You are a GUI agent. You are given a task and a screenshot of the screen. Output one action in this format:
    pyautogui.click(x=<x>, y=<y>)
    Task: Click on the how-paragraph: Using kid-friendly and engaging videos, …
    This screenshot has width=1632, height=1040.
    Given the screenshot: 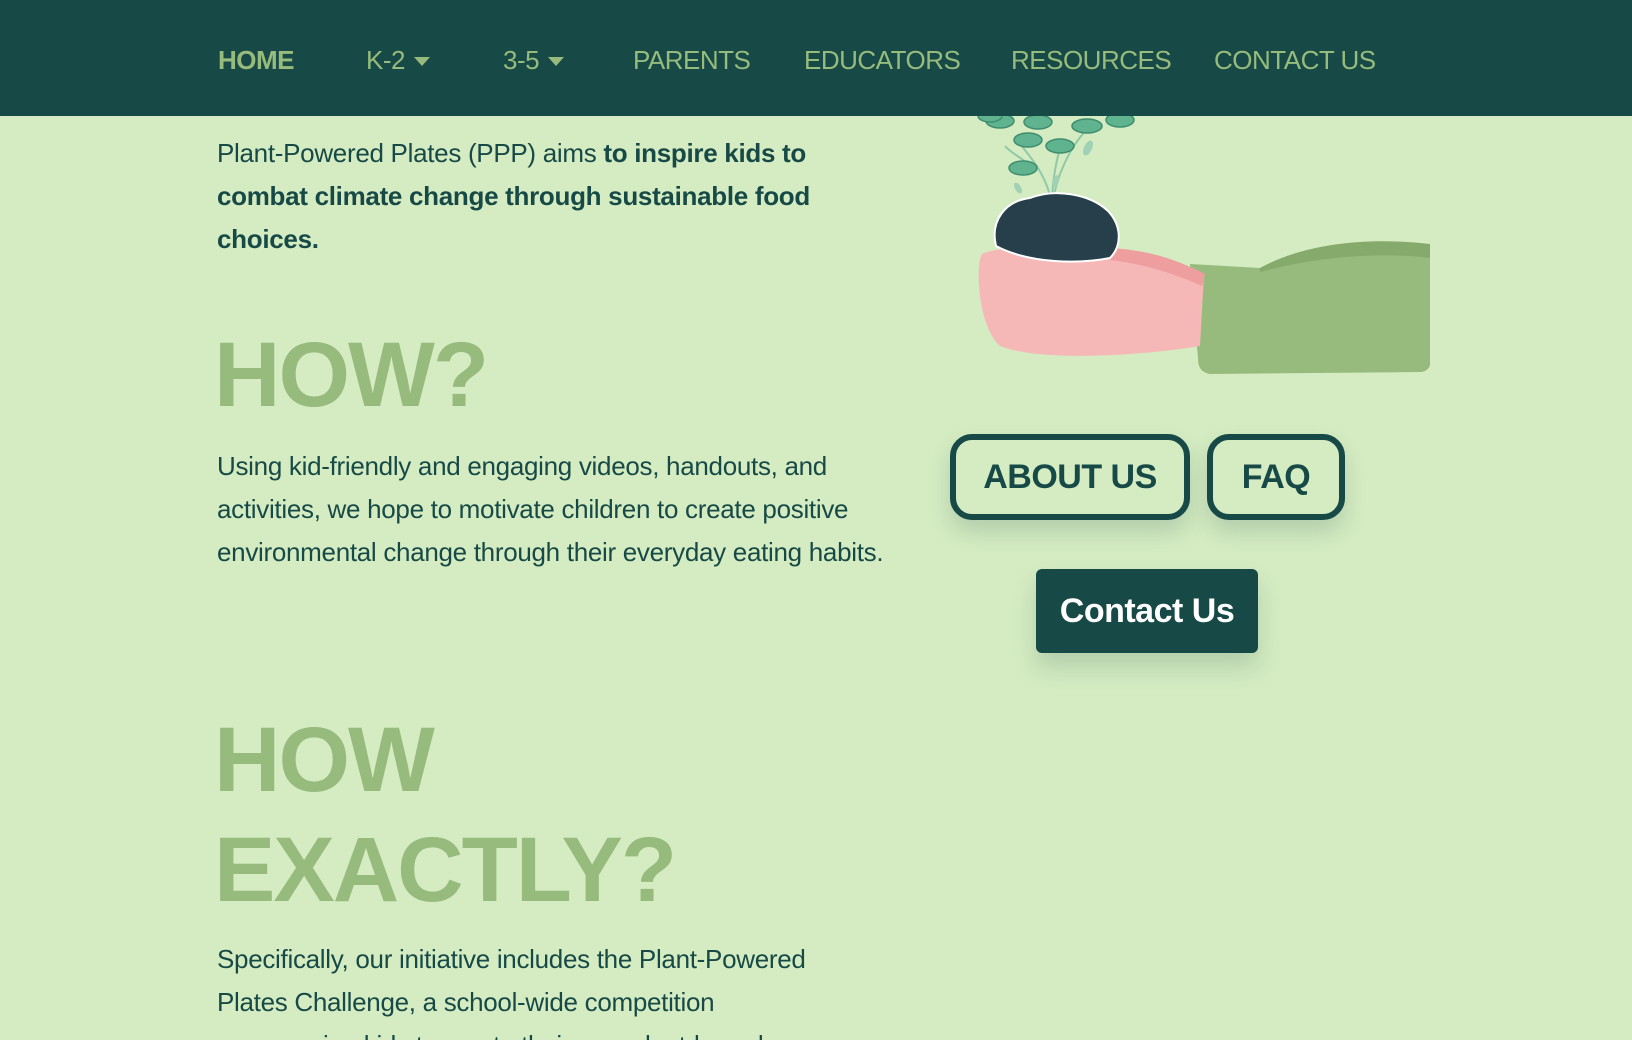 What is the action you would take?
    pyautogui.click(x=550, y=509)
    